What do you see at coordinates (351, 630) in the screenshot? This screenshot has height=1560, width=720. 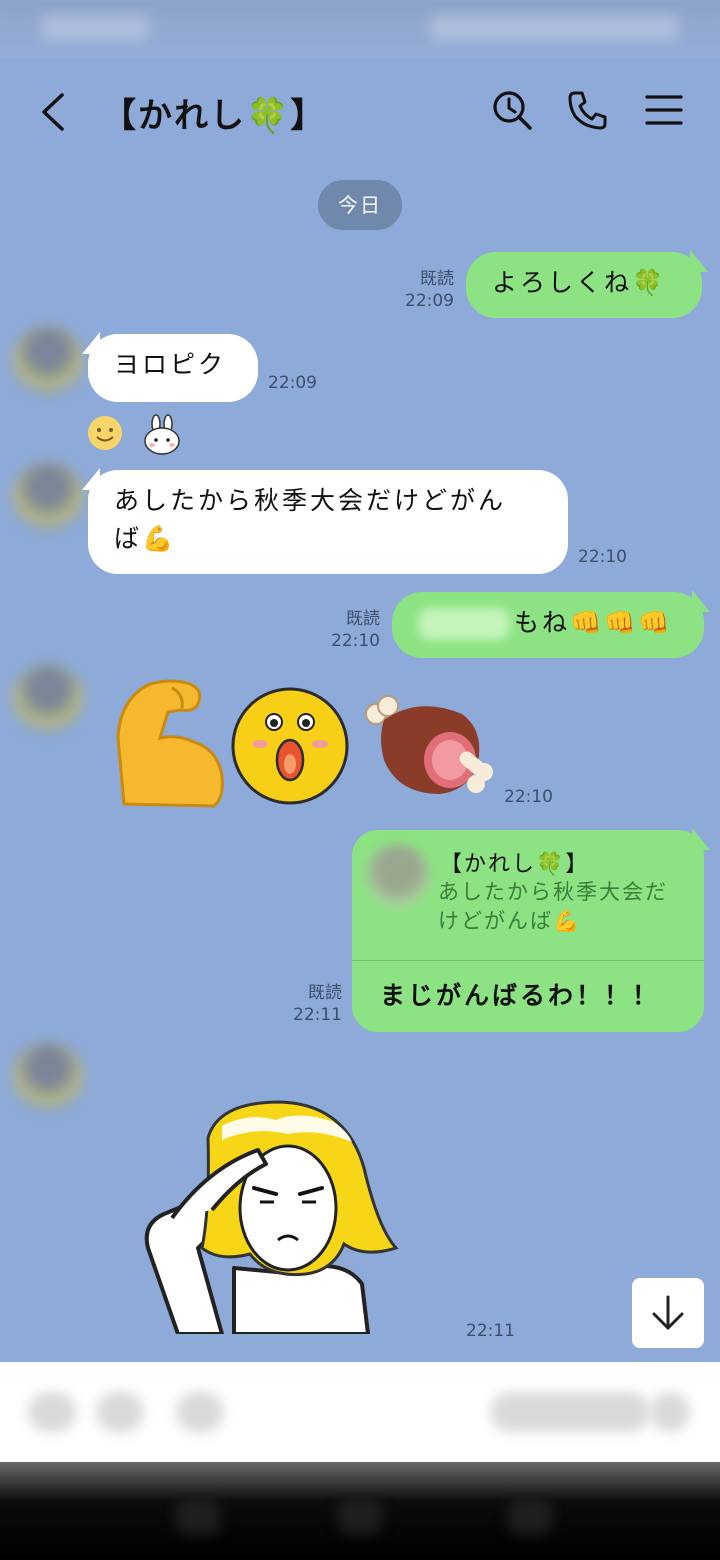 I see `message-meta: 既読 22:10` at bounding box center [351, 630].